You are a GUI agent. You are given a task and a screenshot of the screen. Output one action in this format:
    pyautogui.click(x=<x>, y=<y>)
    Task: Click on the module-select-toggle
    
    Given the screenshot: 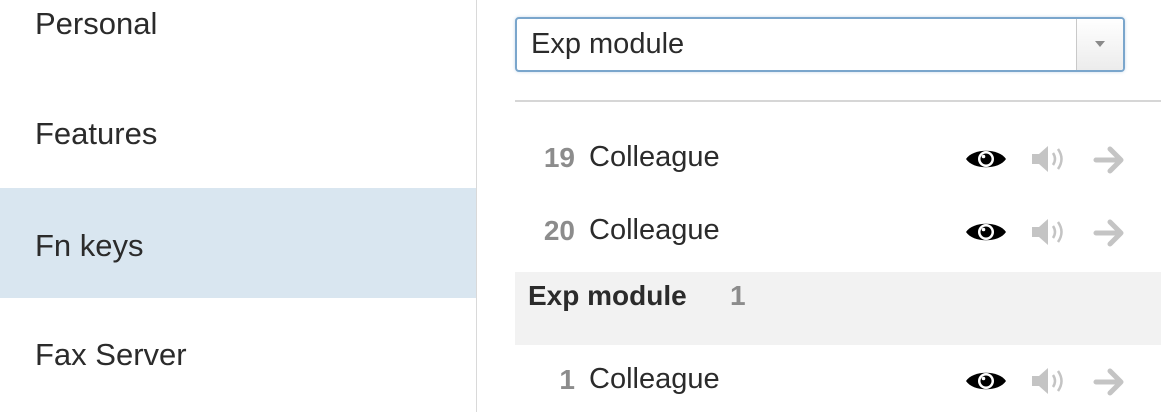 What is the action you would take?
    pyautogui.click(x=1099, y=44)
    